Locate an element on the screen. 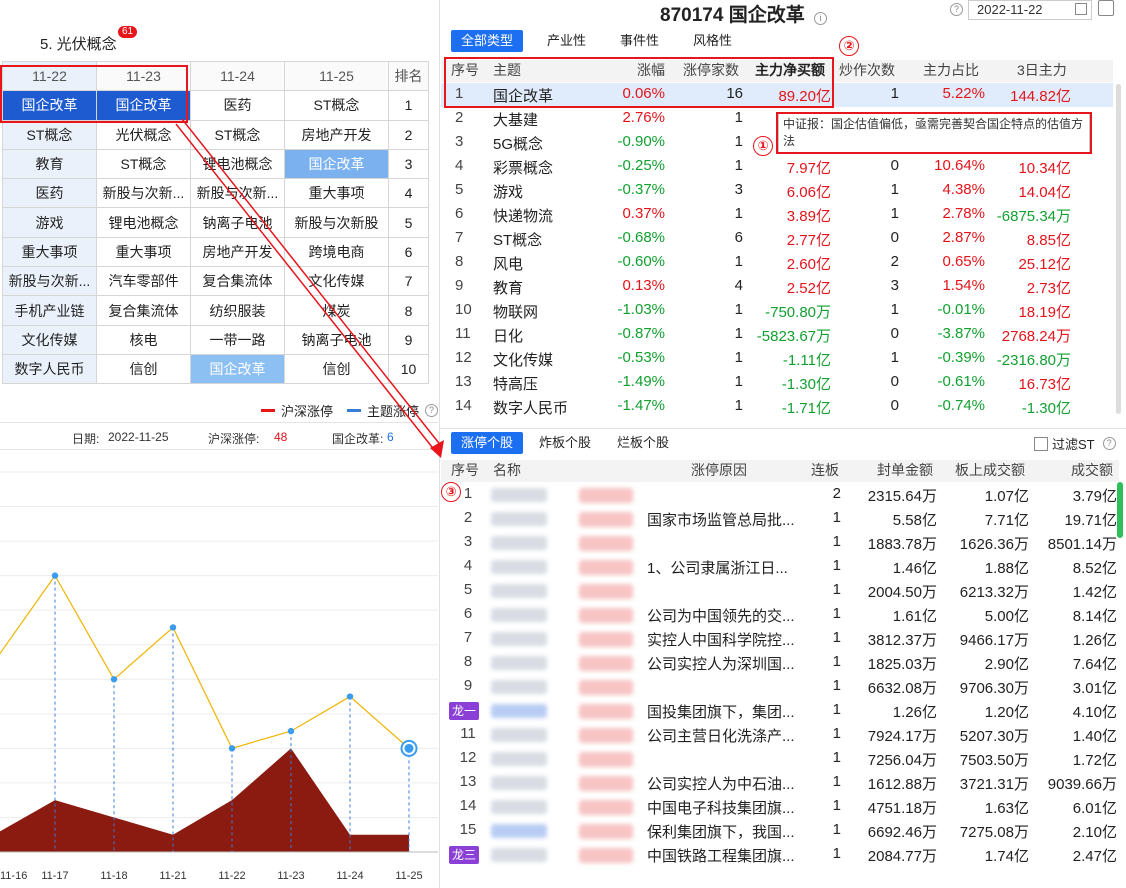 The width and height of the screenshot is (1126, 888). filter-st: 过滤ST ? is located at coordinates (1075, 443).